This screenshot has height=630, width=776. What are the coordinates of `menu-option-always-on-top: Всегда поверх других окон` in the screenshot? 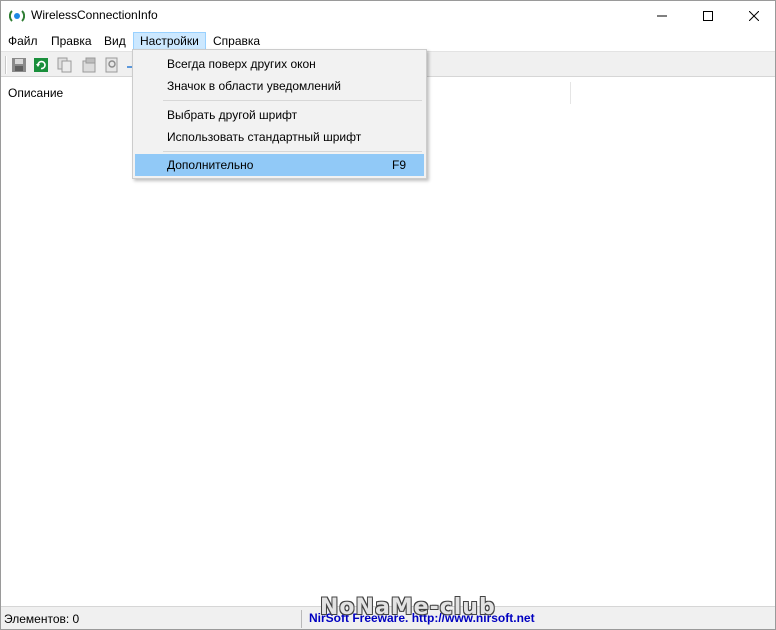 It's located at (279, 64).